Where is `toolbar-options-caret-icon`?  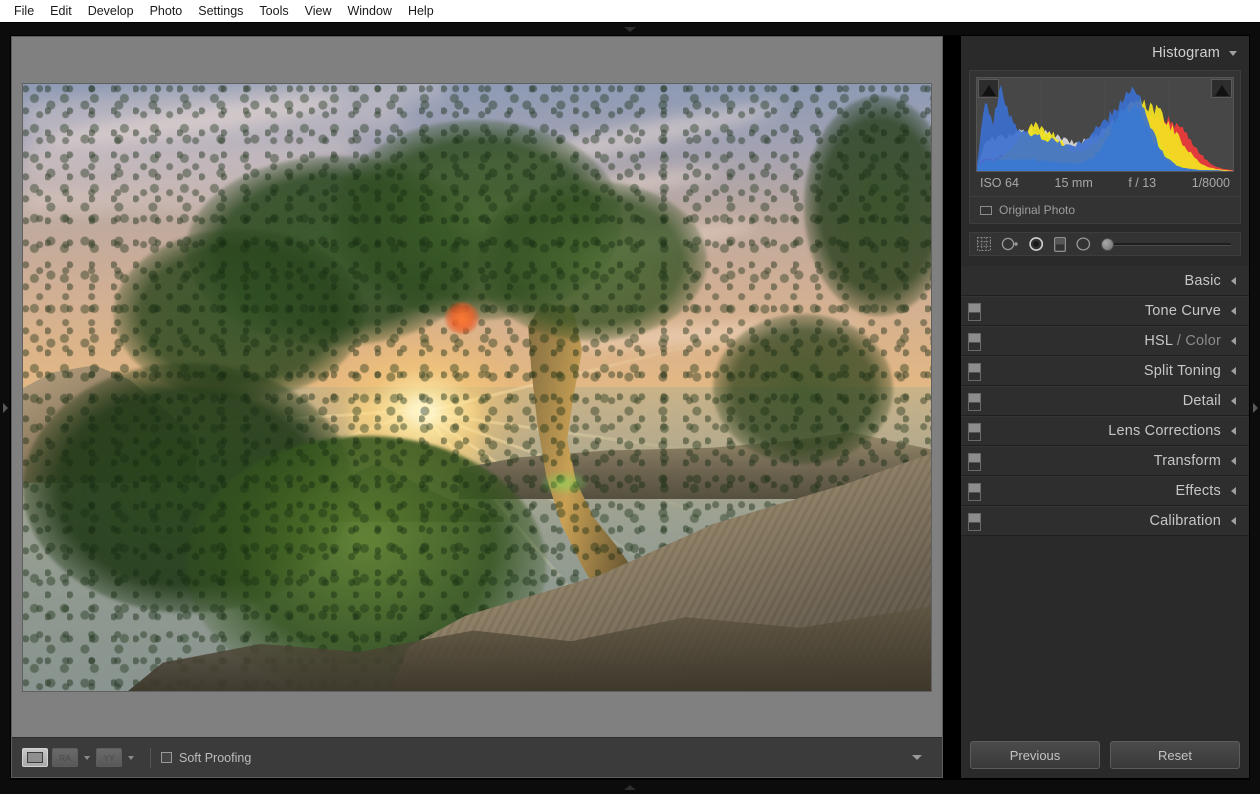 toolbar-options-caret-icon is located at coordinates (917, 757).